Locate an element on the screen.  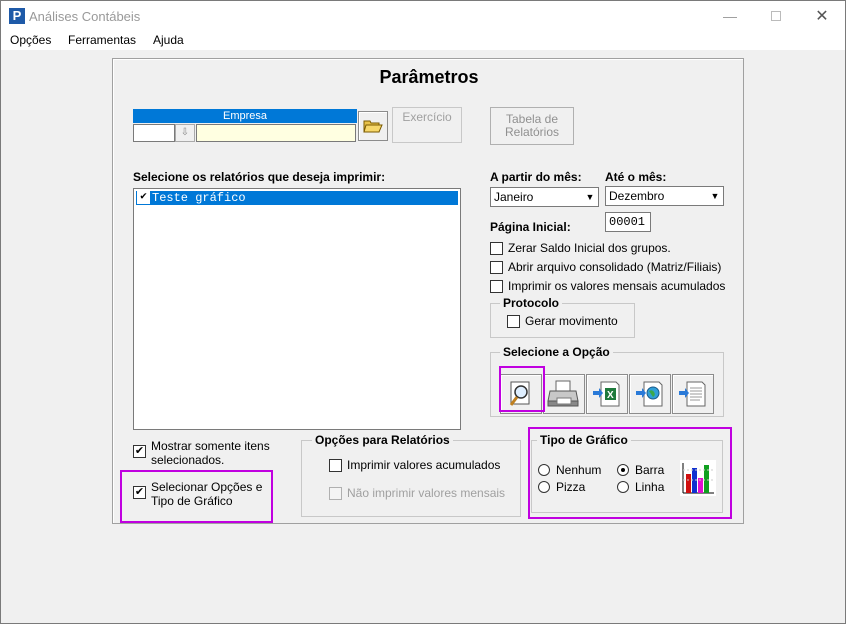
from-month-label: A partir do mês: is located at coordinates (536, 177).